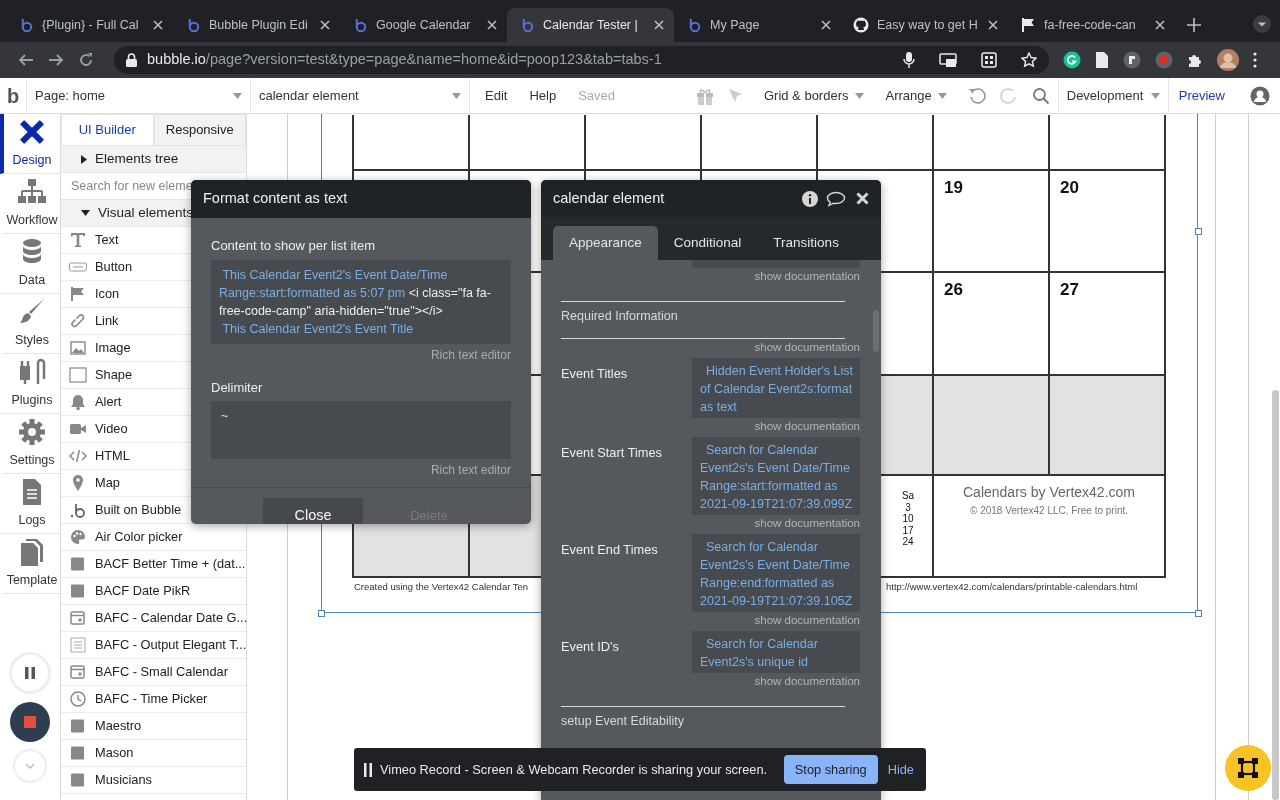 Image resolution: width=1280 pixels, height=800 pixels. What do you see at coordinates (1275, 595) in the screenshot?
I see `scrollbar` at bounding box center [1275, 595].